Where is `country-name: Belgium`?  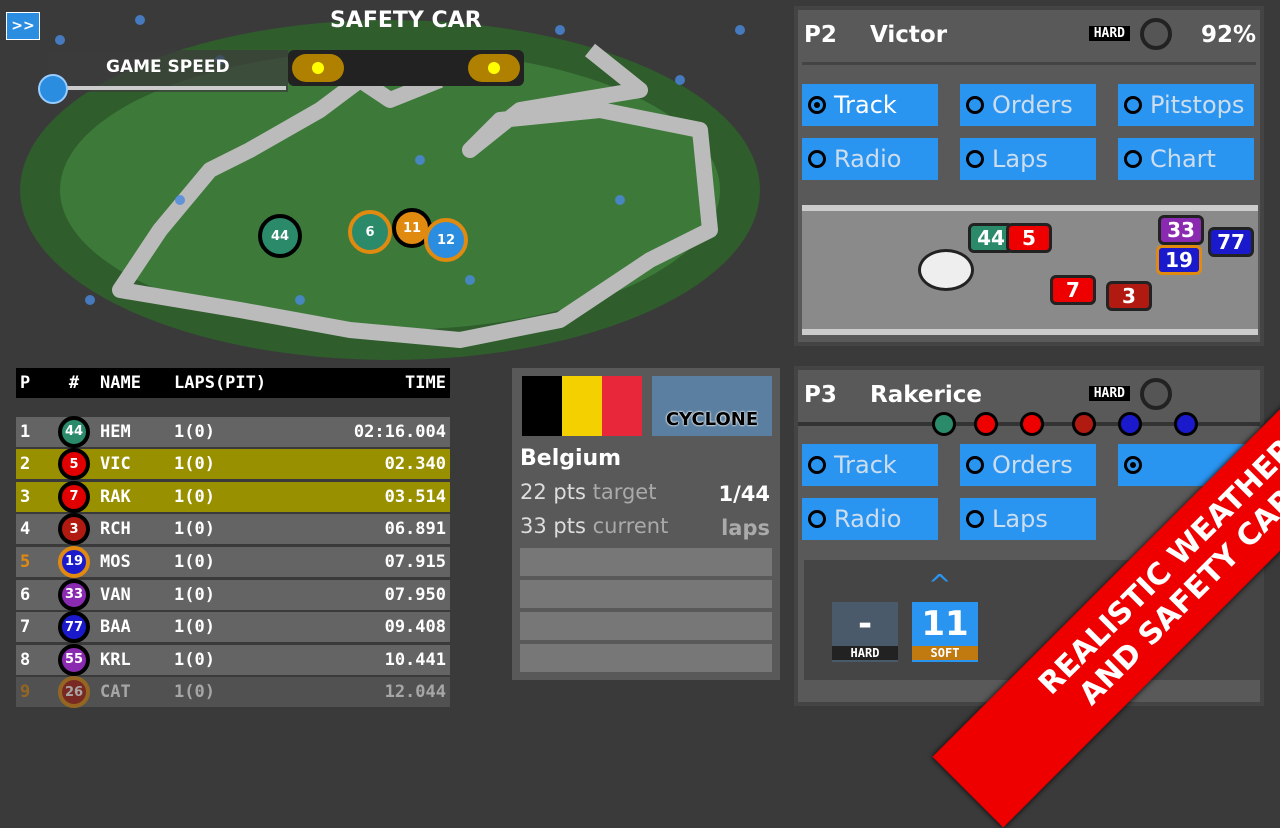
country-name: Belgium is located at coordinates (571, 458).